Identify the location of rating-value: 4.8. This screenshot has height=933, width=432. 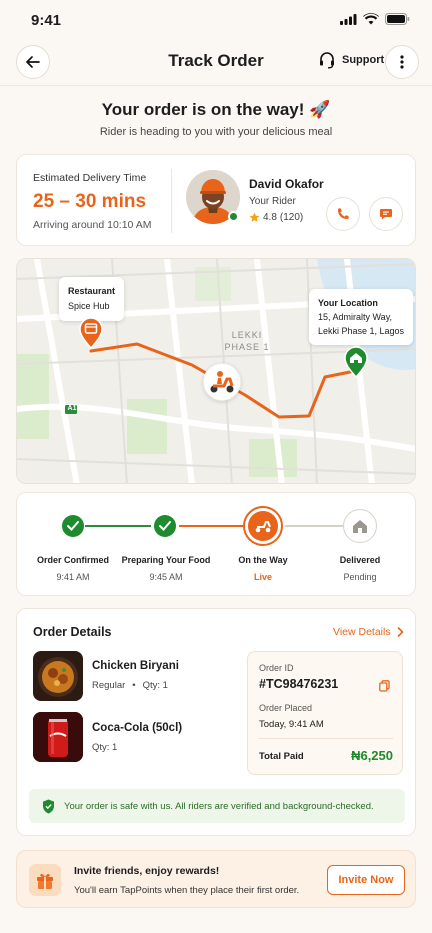
(270, 217).